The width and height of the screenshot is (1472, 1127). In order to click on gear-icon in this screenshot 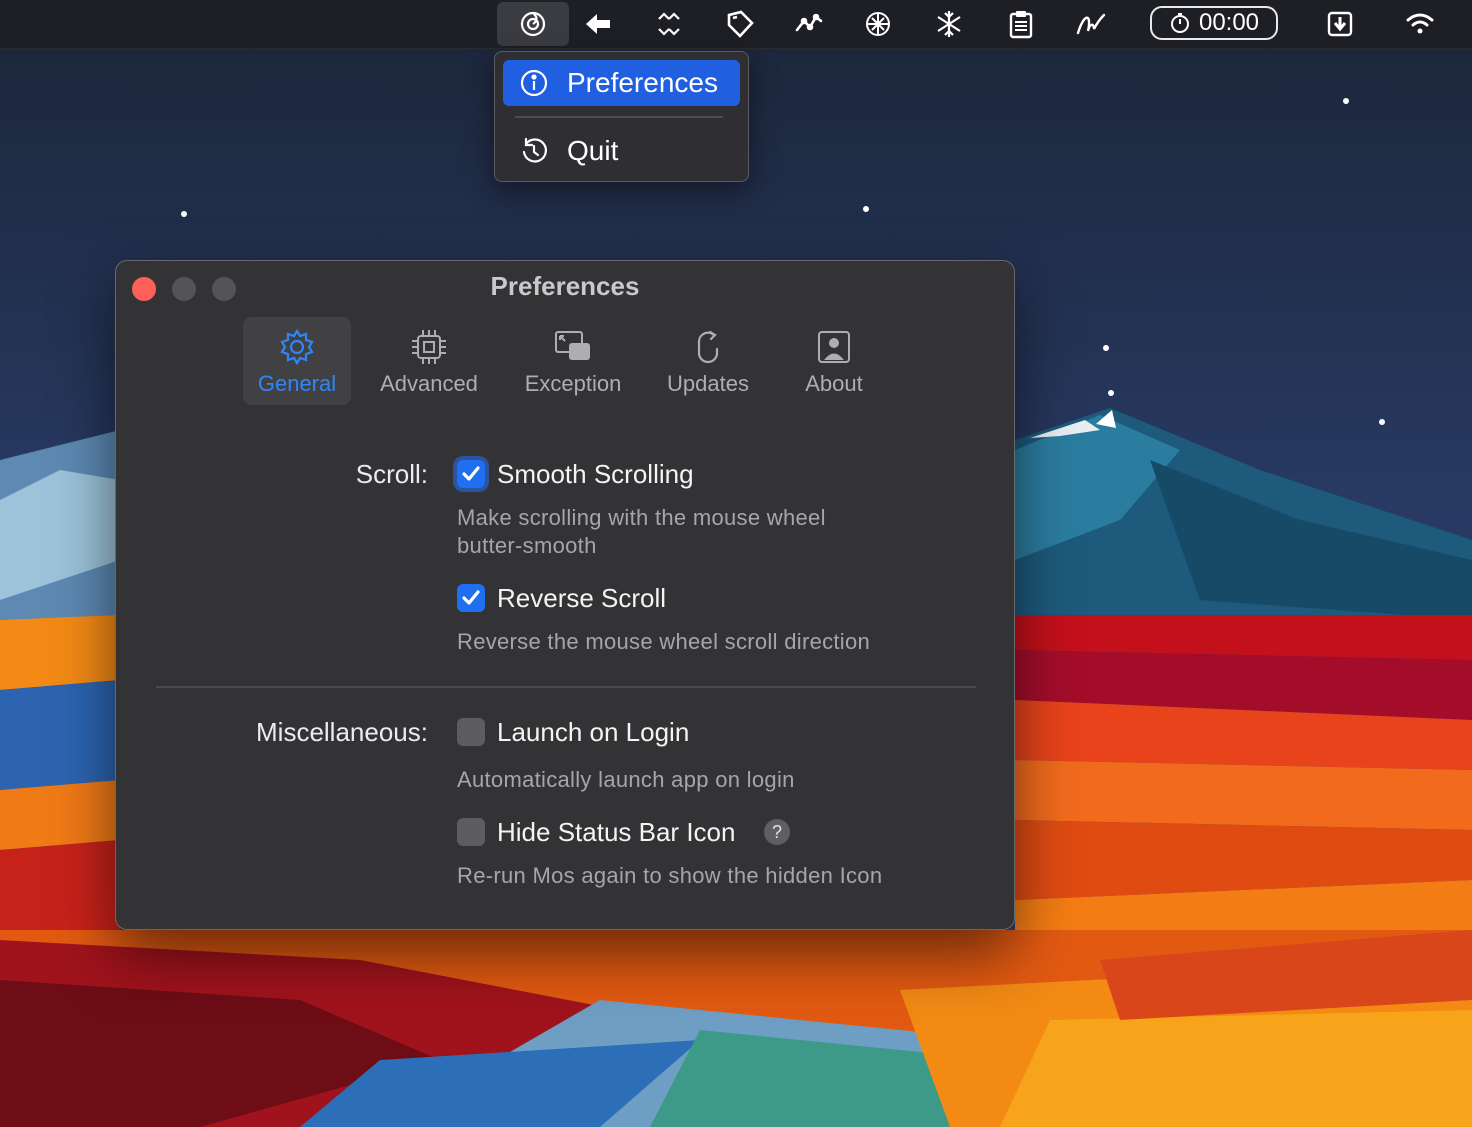, I will do `click(297, 344)`.